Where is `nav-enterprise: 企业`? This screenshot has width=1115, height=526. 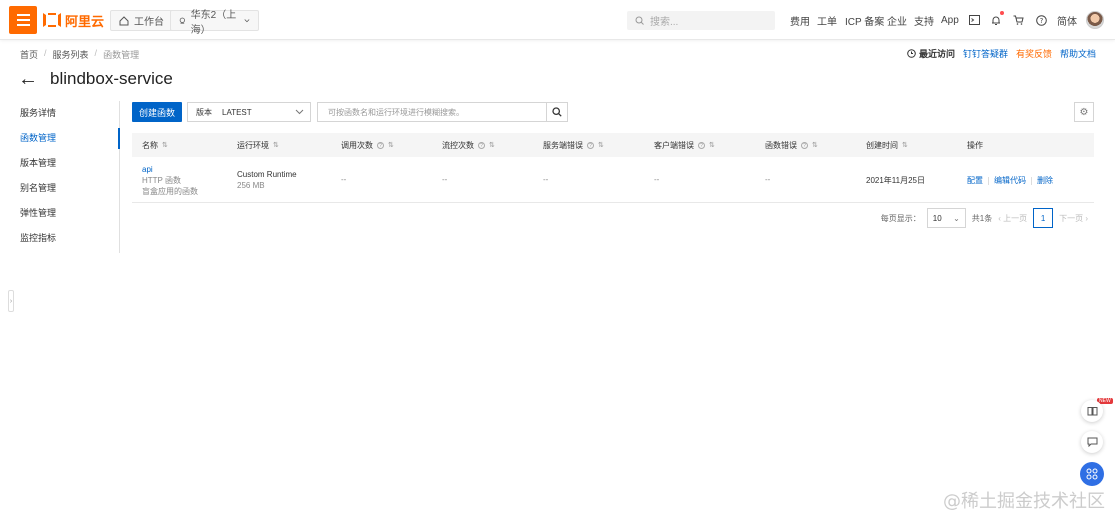 nav-enterprise: 企业 is located at coordinates (897, 20).